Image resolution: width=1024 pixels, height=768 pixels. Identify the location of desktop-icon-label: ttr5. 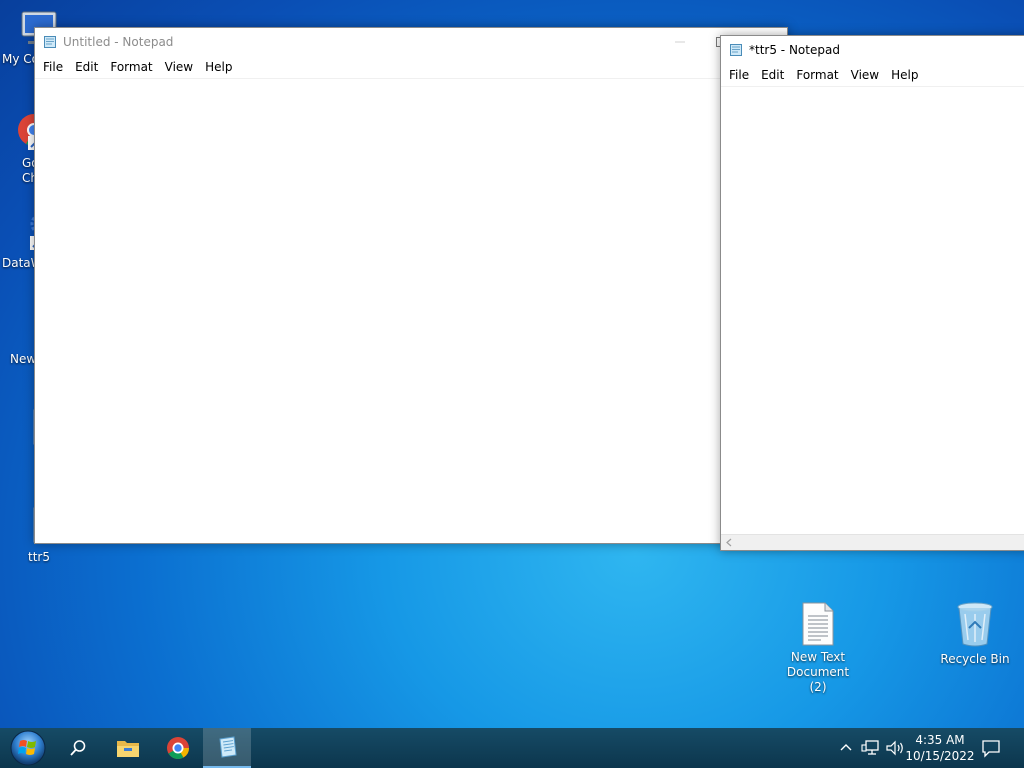
(39, 557).